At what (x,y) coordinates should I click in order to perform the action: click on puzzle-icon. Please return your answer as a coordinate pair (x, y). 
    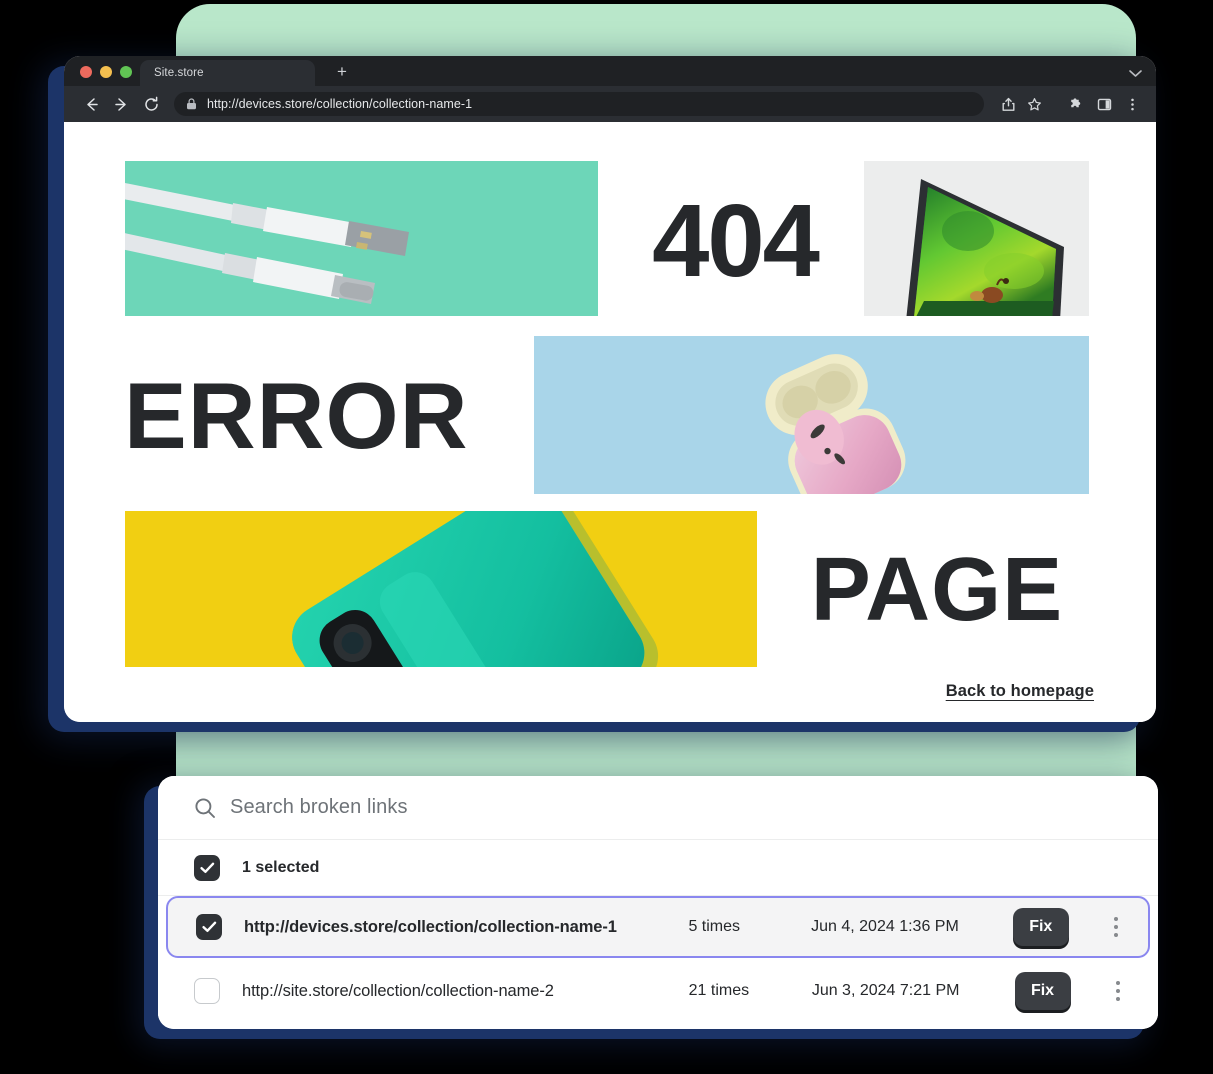
    Looking at the image, I should click on (1076, 104).